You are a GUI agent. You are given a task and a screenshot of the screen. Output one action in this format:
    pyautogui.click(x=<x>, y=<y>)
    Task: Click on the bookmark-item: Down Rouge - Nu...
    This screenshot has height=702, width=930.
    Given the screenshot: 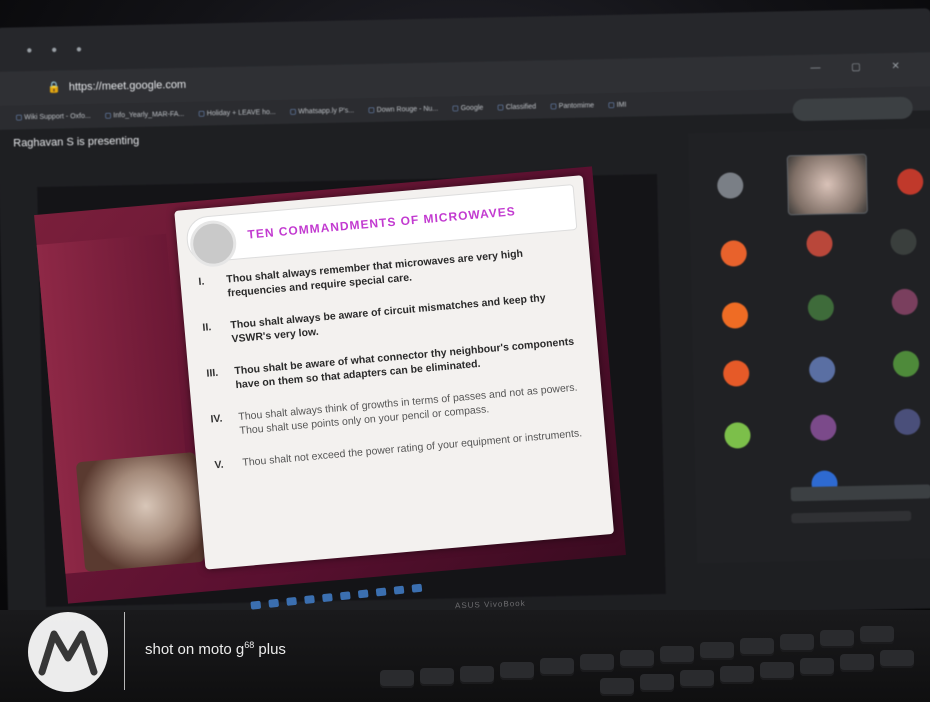 What is the action you would take?
    pyautogui.click(x=403, y=109)
    